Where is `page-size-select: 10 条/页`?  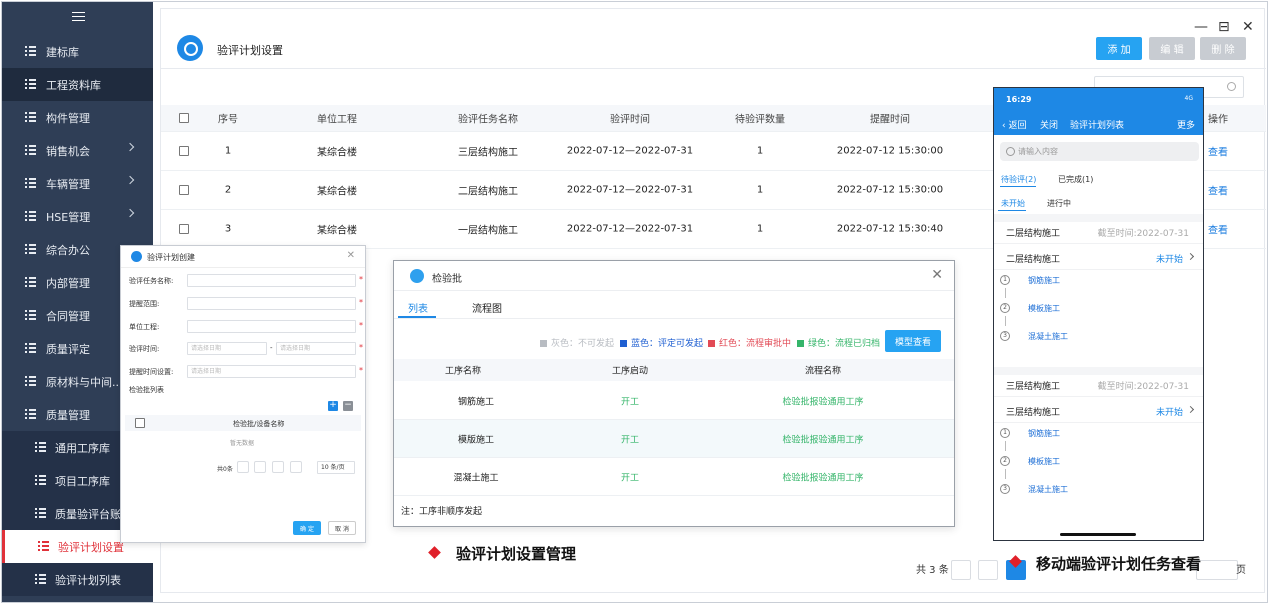
page-size-select: 10 条/页 is located at coordinates (336, 467).